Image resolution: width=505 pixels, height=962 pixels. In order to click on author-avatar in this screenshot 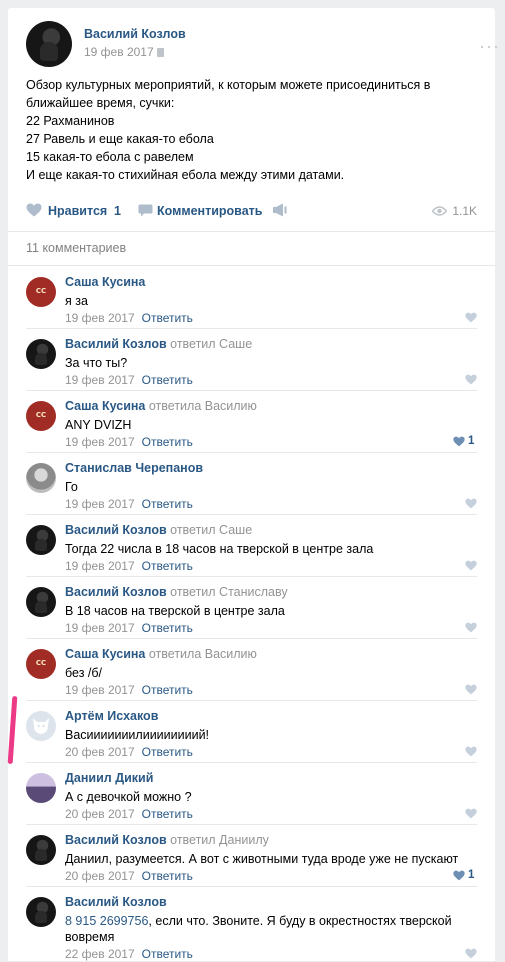, I will do `click(49, 44)`.